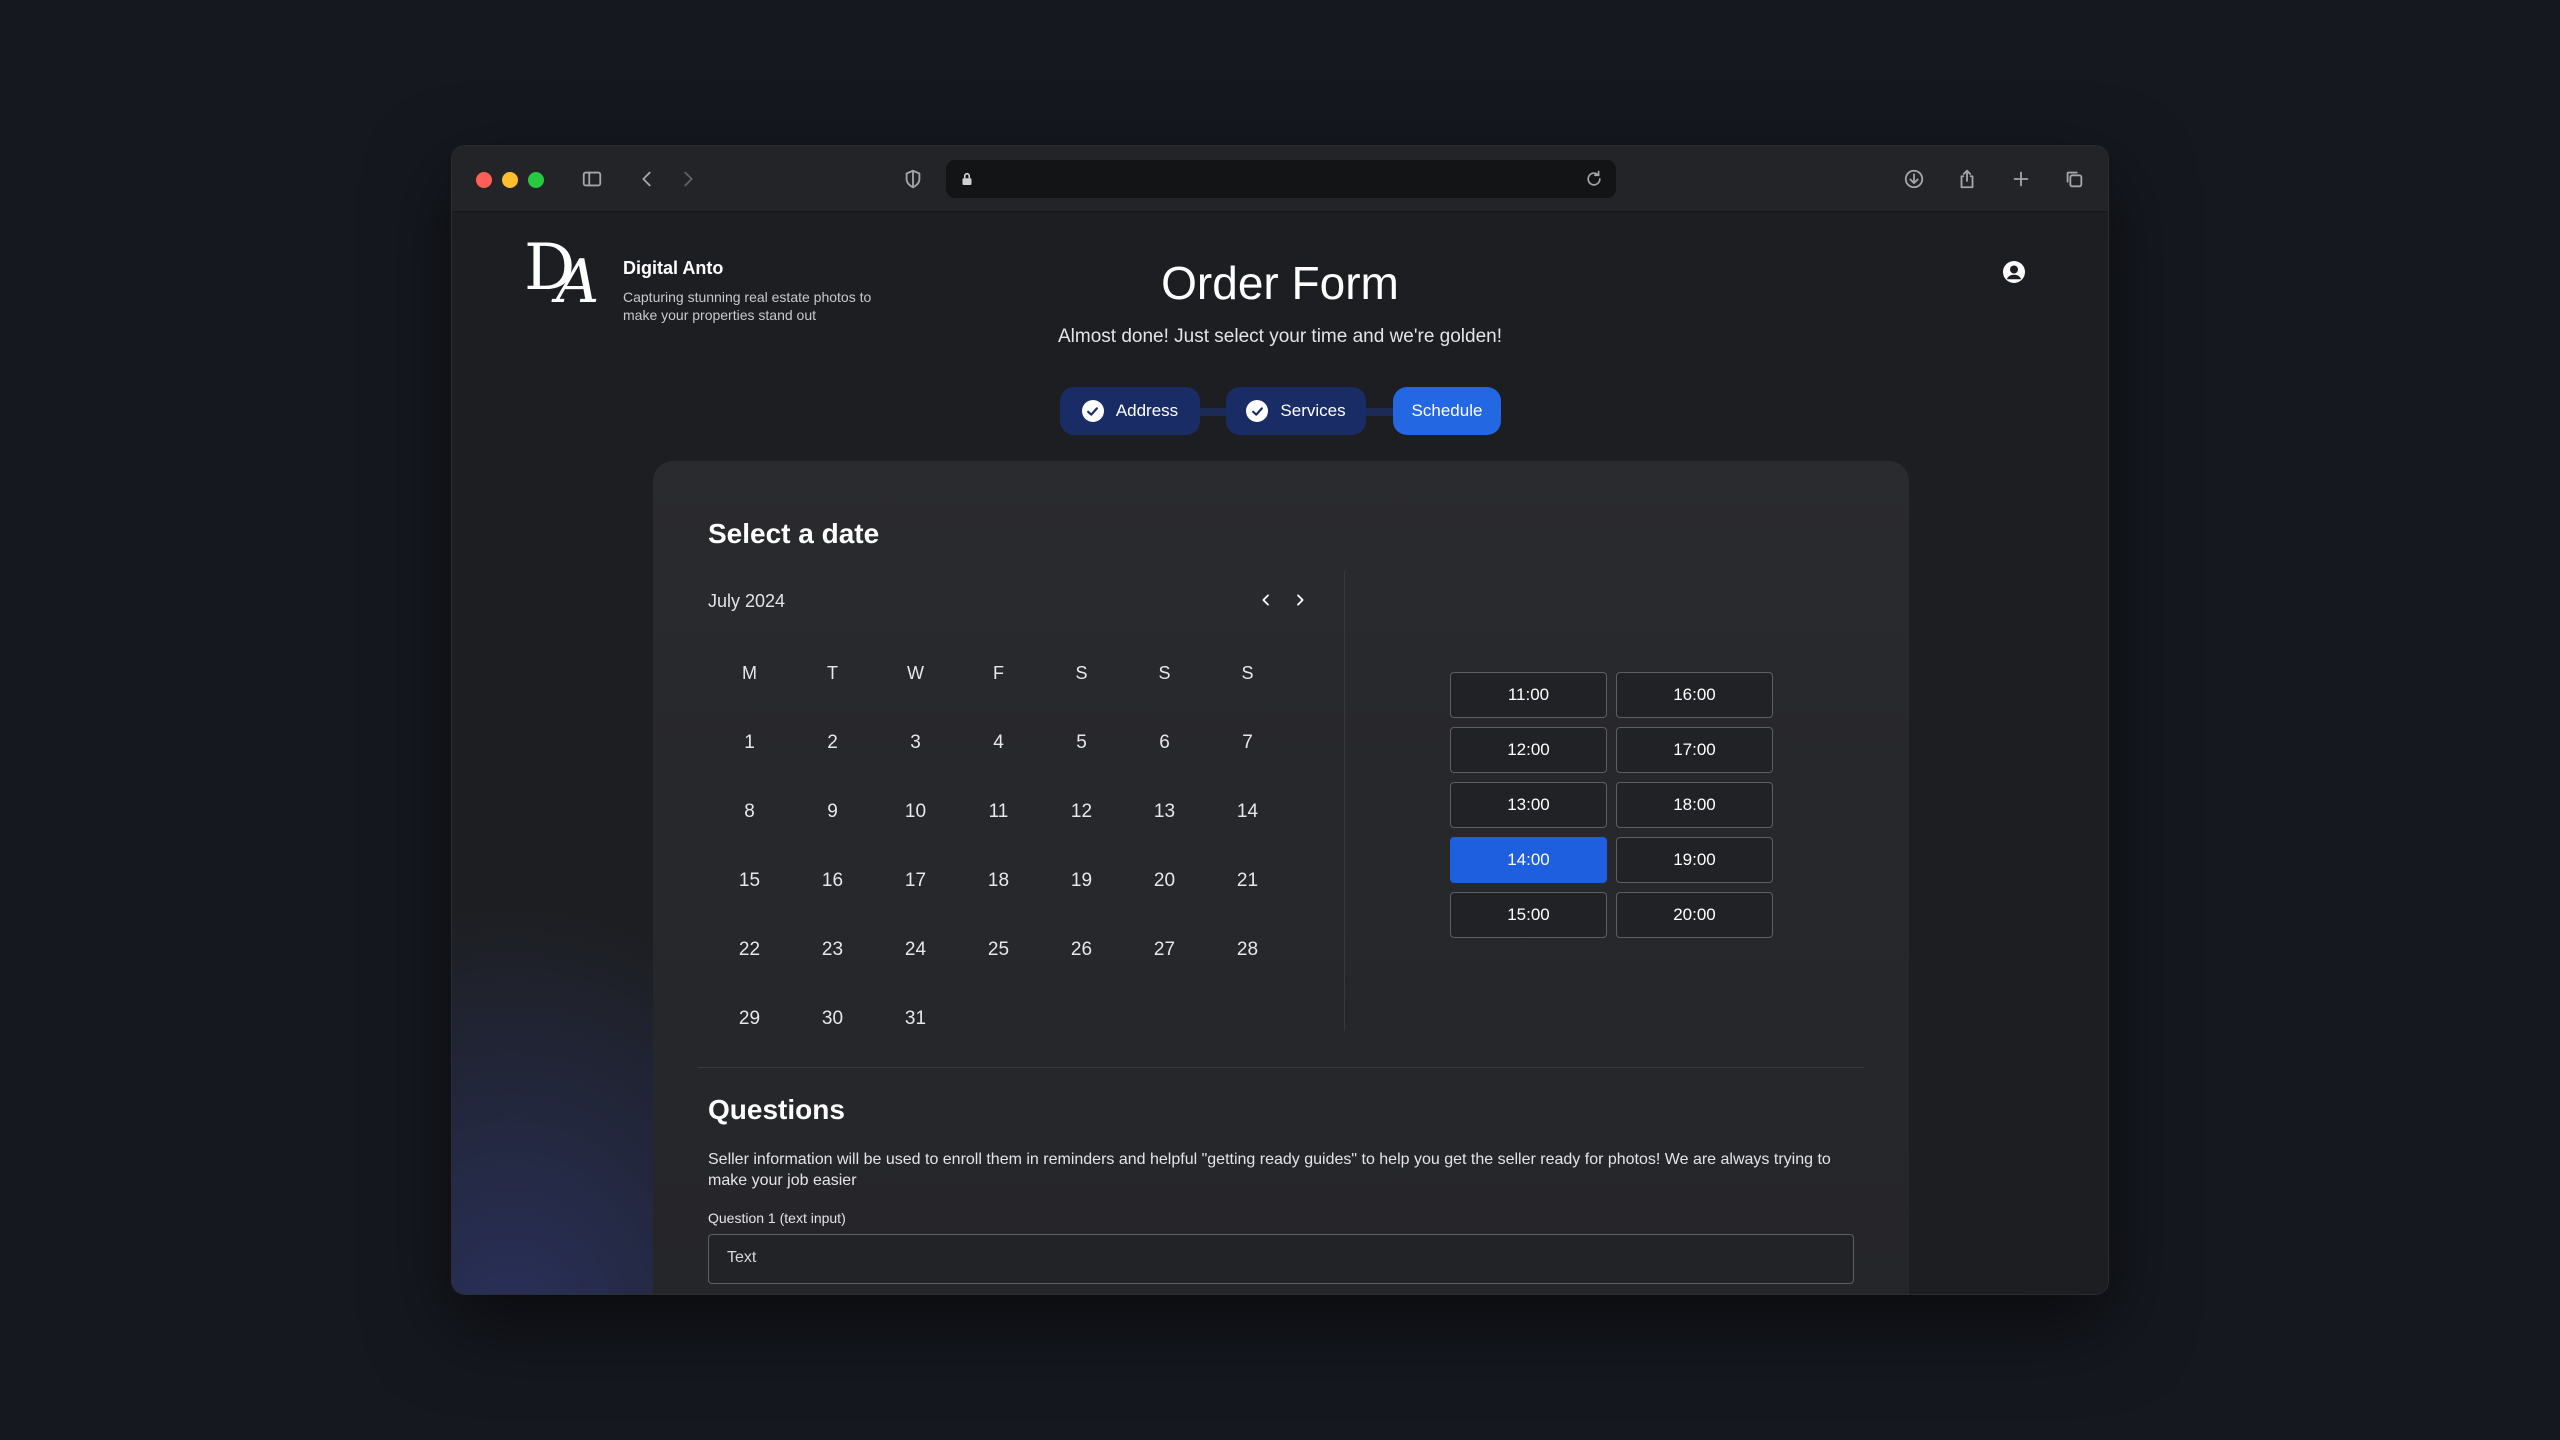 The height and width of the screenshot is (1440, 2560). What do you see at coordinates (1914, 179) in the screenshot?
I see `download-icon` at bounding box center [1914, 179].